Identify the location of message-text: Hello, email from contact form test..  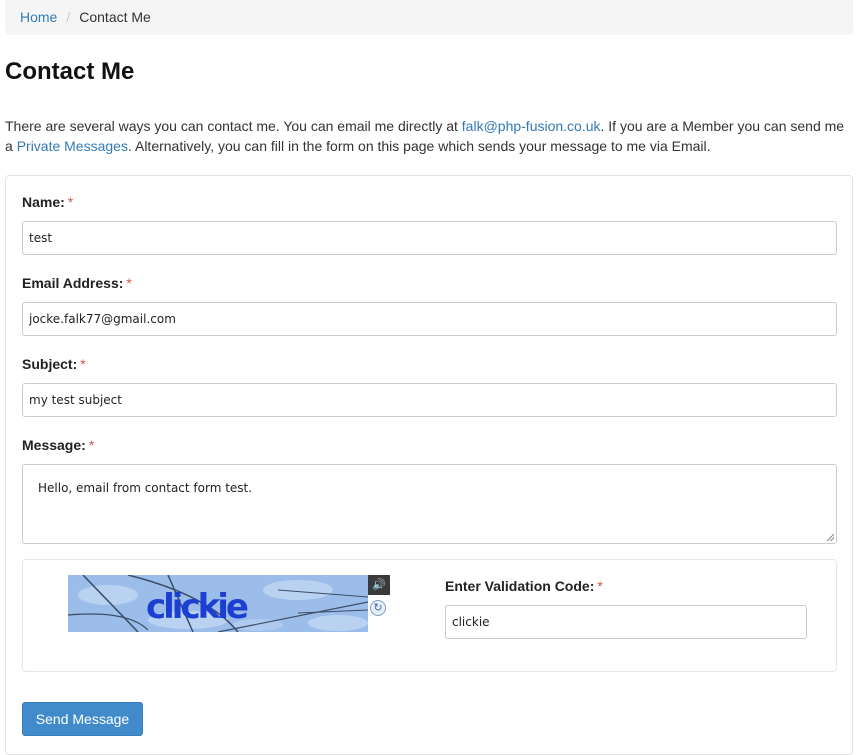
(145, 488).